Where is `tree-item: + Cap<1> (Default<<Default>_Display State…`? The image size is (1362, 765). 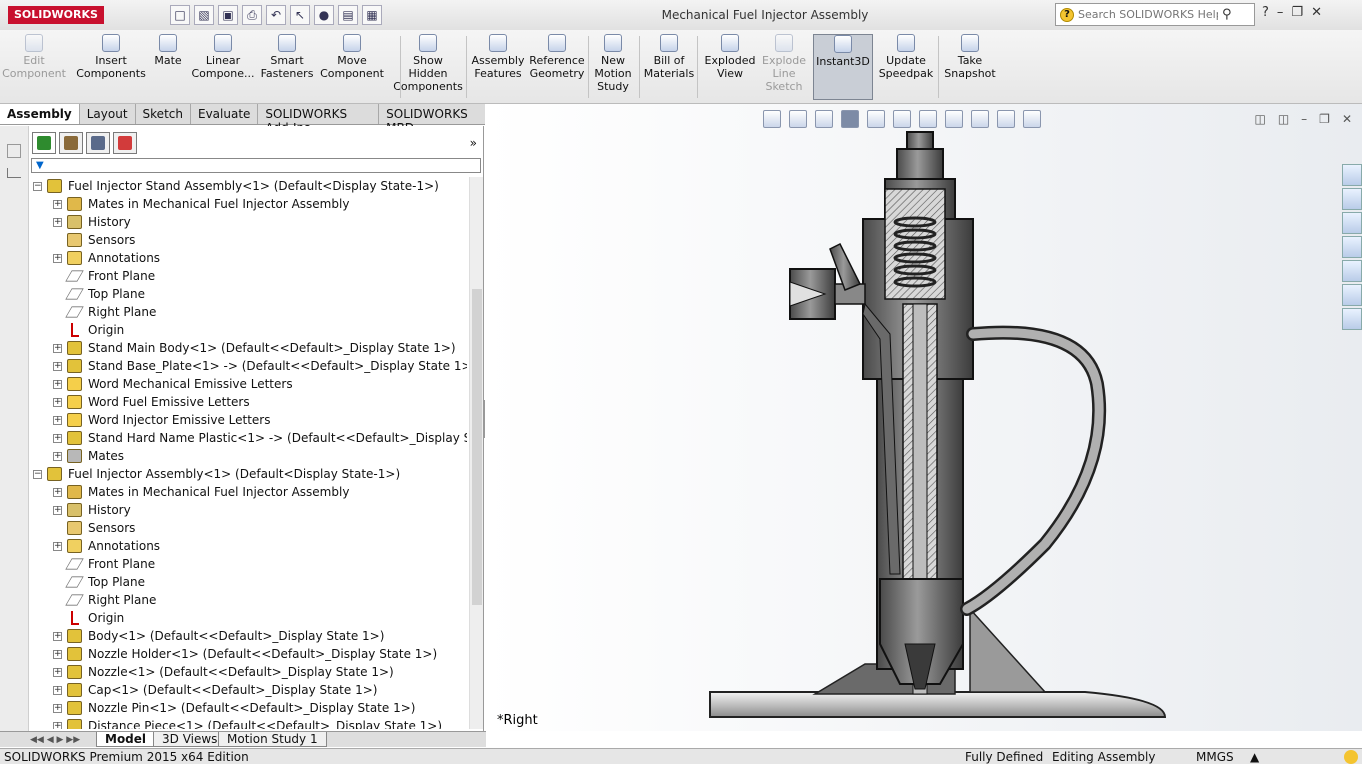
tree-item: + Cap<1> (Default<<Default>_Display State… is located at coordinates (248, 690).